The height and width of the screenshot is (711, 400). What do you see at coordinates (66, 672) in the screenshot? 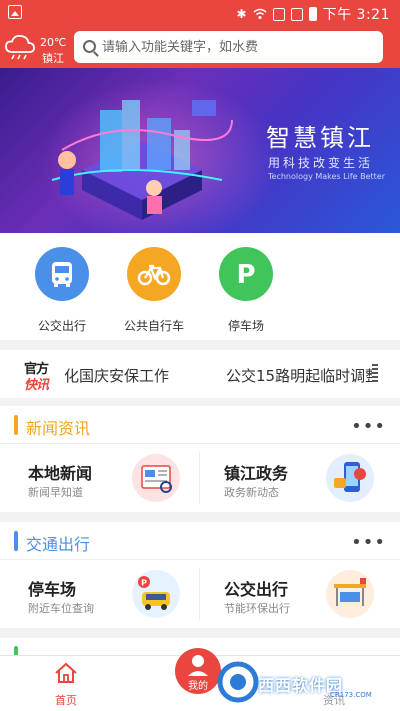
I see `home-icon` at bounding box center [66, 672].